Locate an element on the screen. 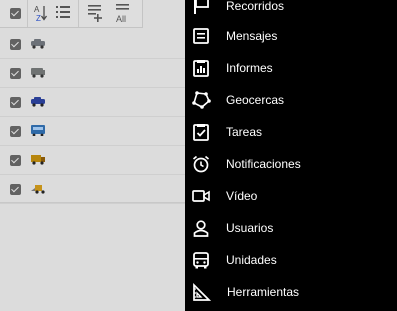 This screenshot has height=311, width=397. menu-item-notificaciones: Notificaciones is located at coordinates (291, 164).